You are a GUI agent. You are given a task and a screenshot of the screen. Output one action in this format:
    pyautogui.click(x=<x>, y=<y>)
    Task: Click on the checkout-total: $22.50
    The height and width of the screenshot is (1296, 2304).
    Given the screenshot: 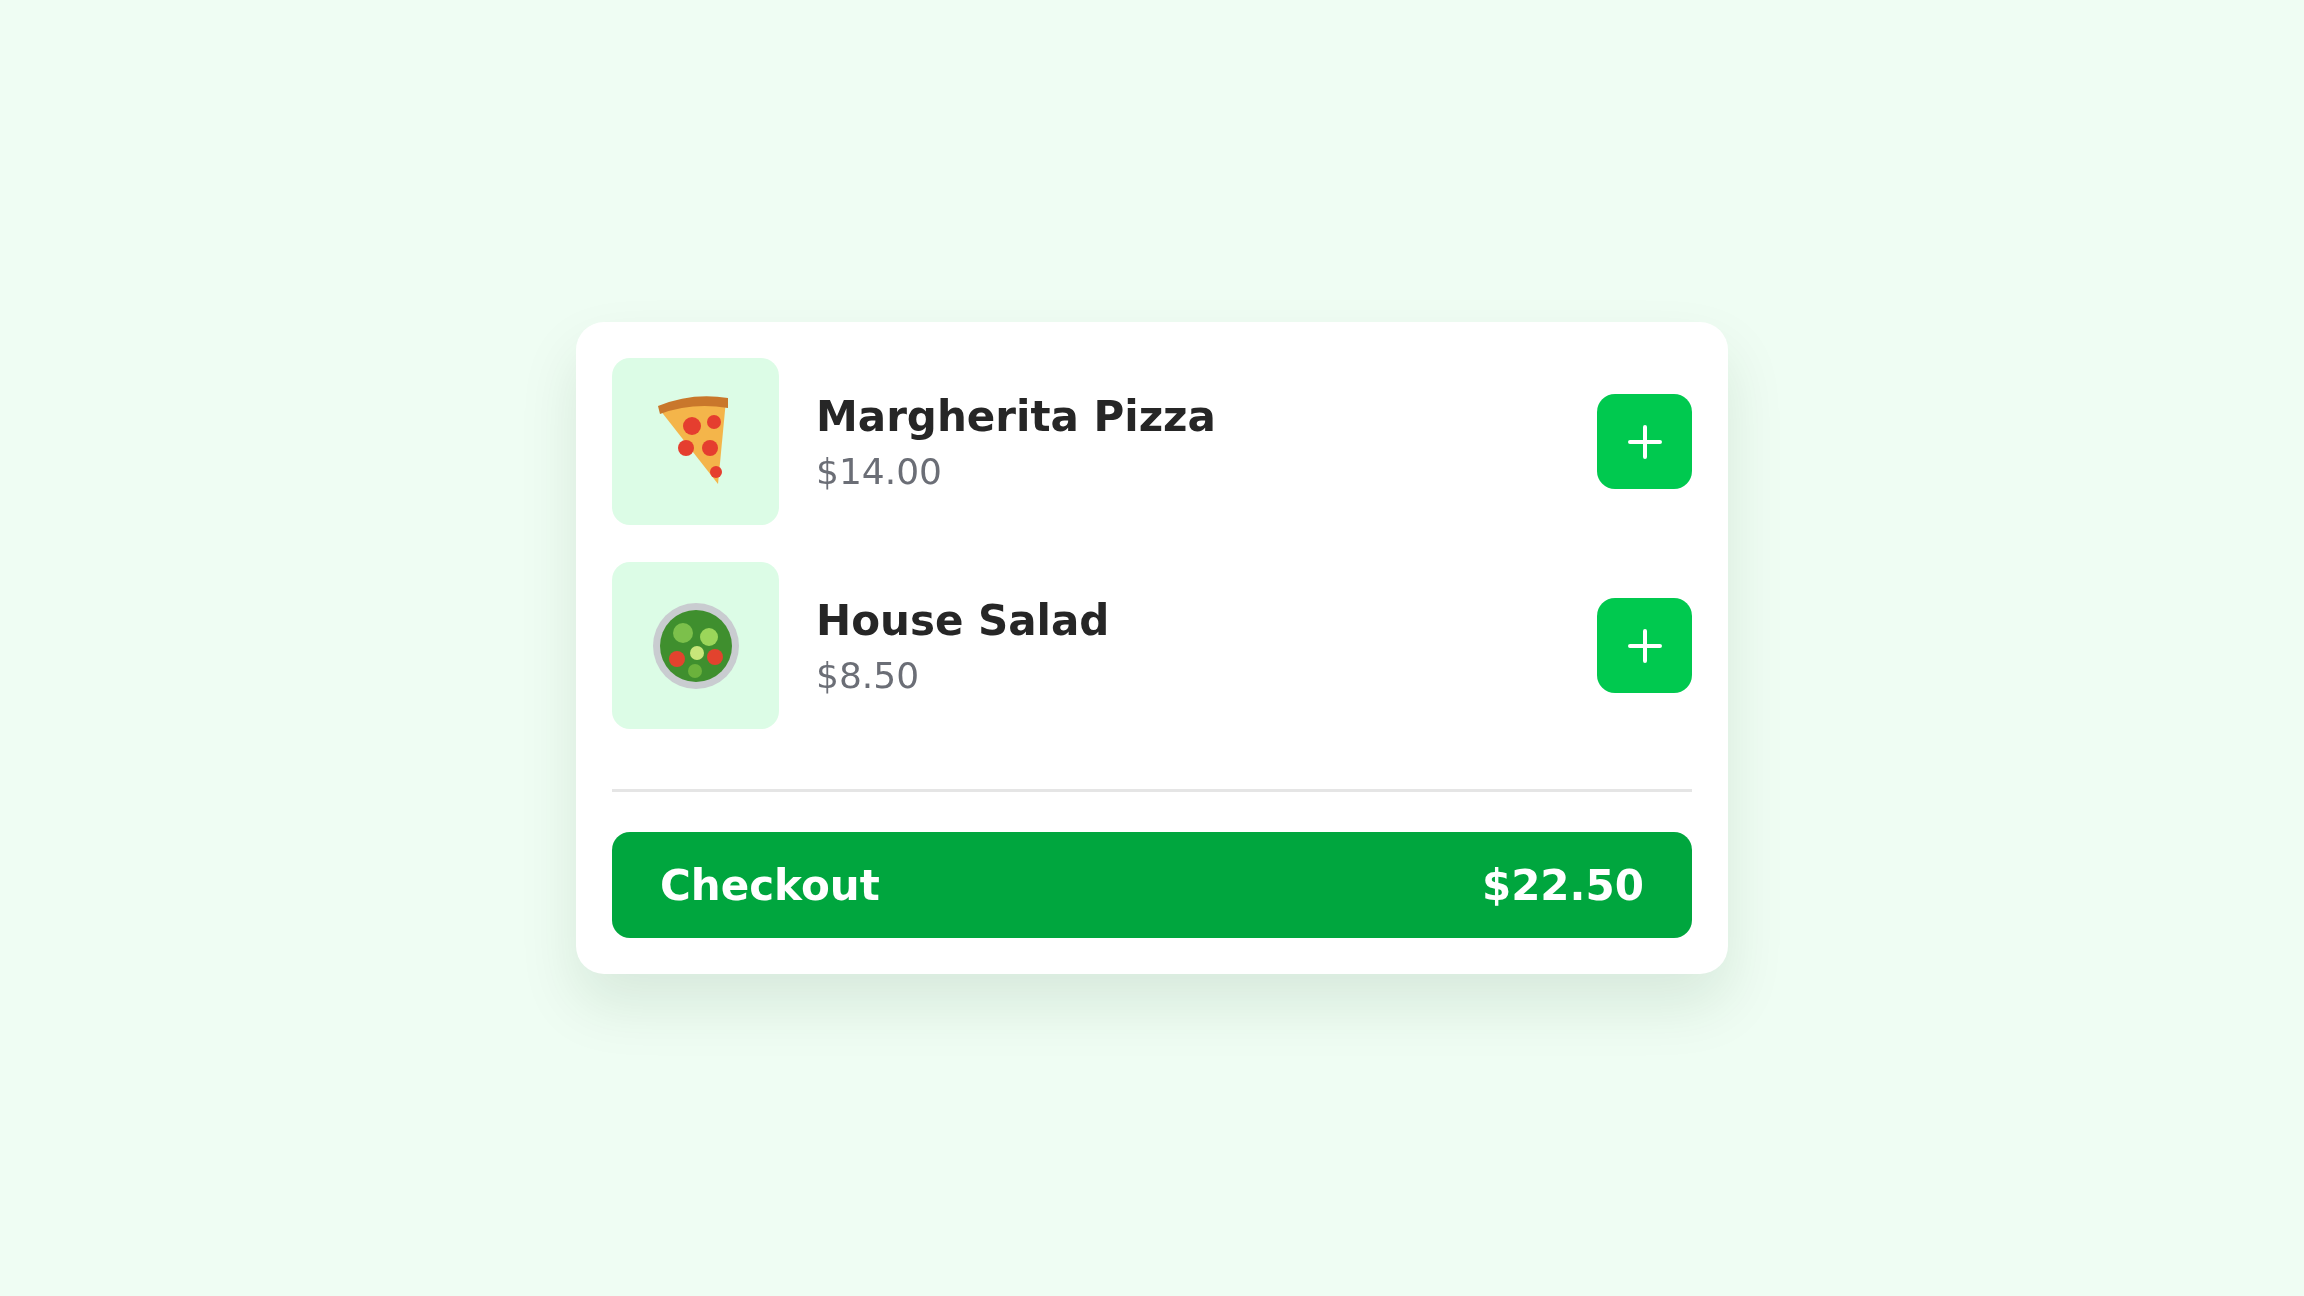 What is the action you would take?
    pyautogui.click(x=1562, y=885)
    